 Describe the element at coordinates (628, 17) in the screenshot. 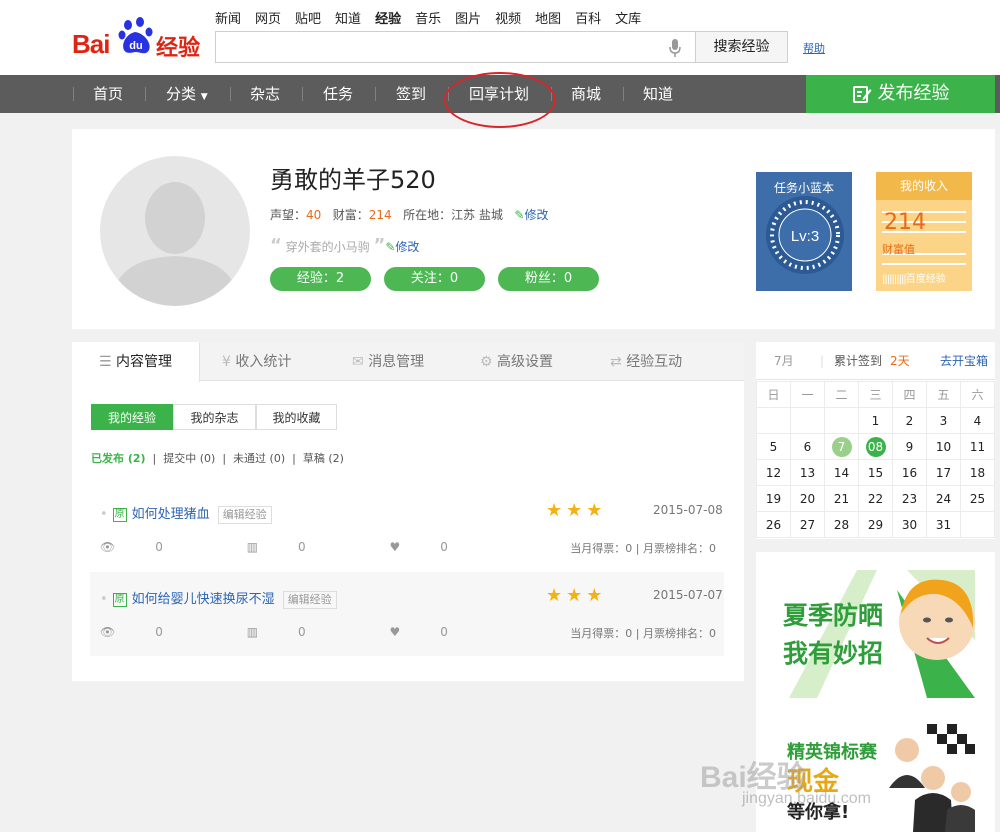

I see `top-nav-item: 文库` at that location.